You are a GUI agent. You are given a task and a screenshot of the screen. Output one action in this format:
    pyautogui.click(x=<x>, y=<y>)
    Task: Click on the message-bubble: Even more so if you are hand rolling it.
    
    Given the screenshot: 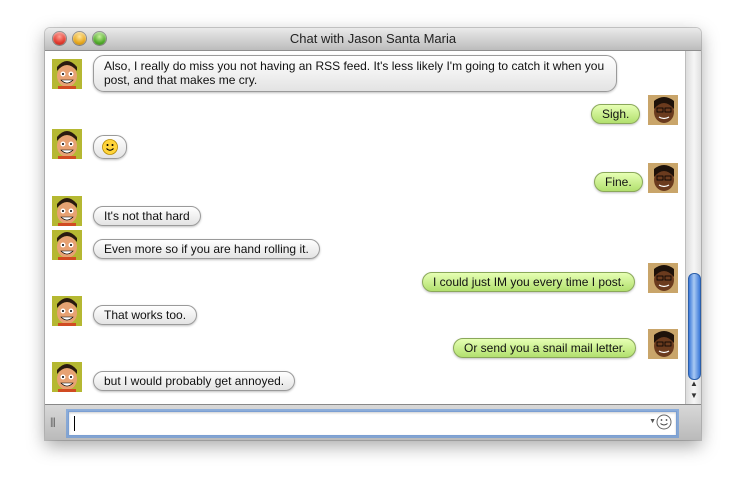 What is the action you would take?
    pyautogui.click(x=206, y=249)
    